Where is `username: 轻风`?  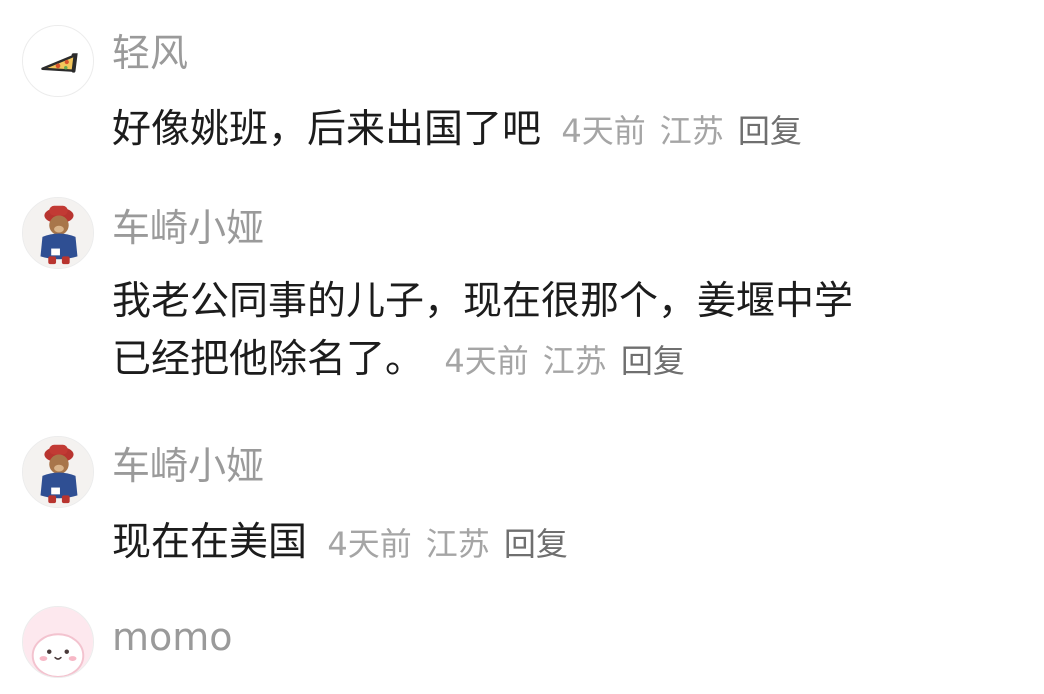 username: 轻风 is located at coordinates (150, 53).